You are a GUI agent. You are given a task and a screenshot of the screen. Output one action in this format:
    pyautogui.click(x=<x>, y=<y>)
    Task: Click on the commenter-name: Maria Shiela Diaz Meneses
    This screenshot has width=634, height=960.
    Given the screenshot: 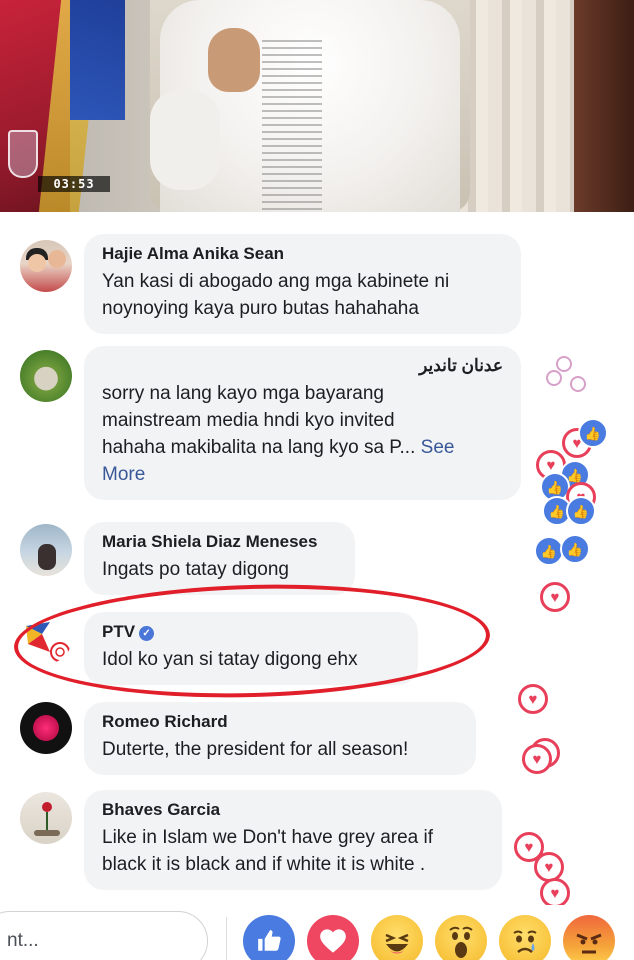 What is the action you would take?
    pyautogui.click(x=219, y=542)
    